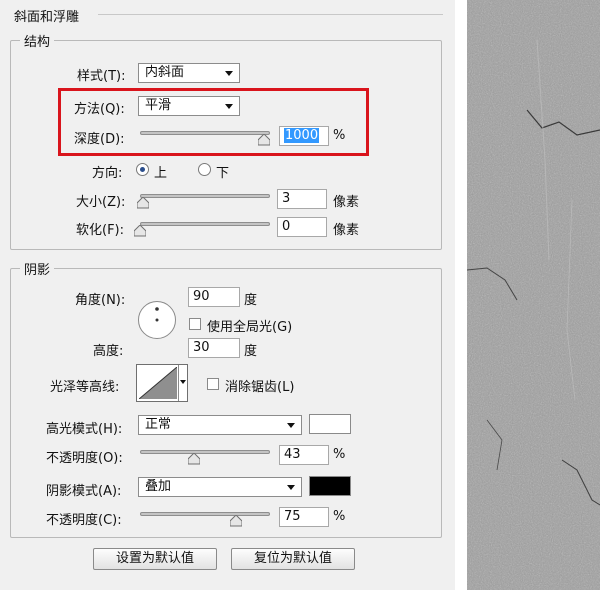 Image resolution: width=600 pixels, height=590 pixels. I want to click on anti-alias-checkbox, so click(213, 384).